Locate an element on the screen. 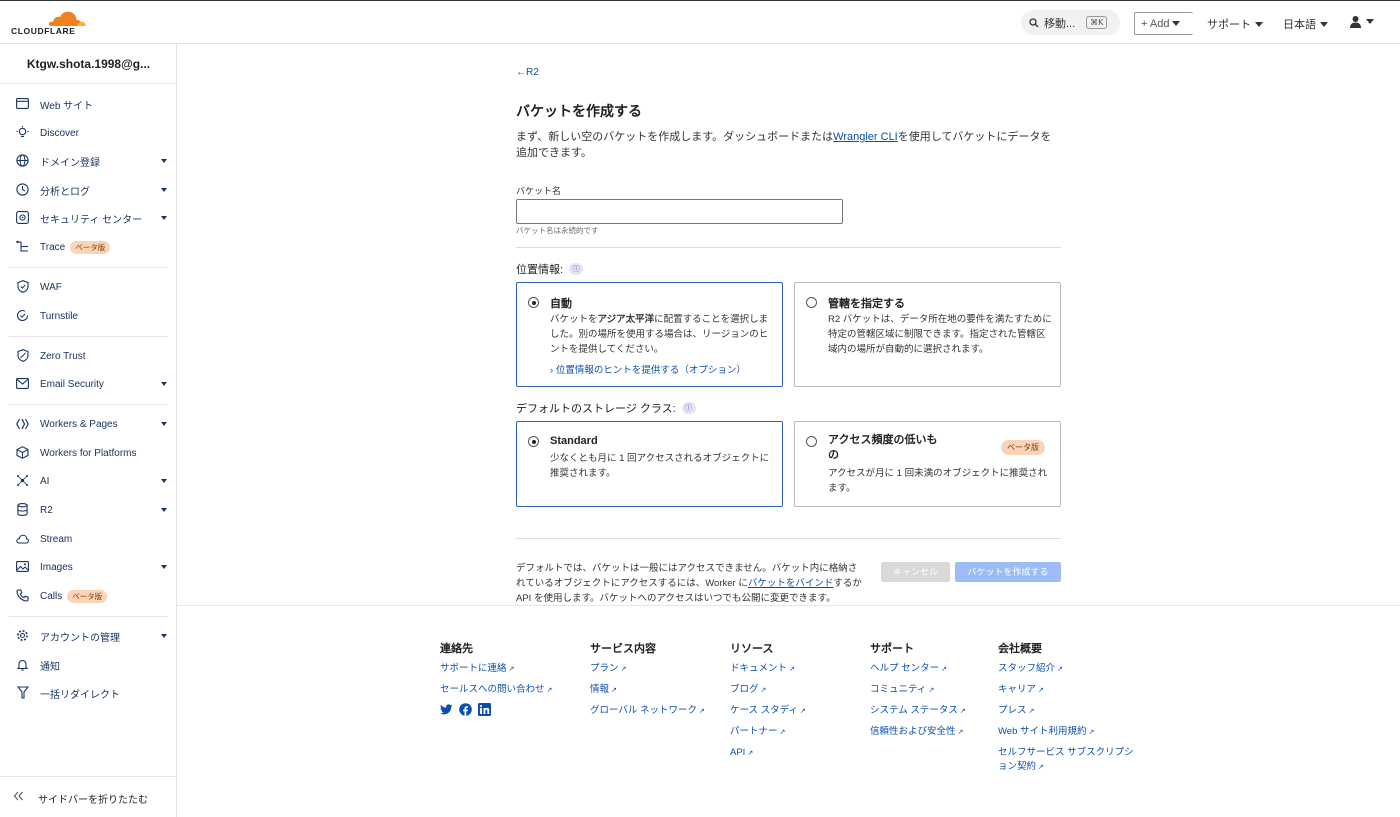 This screenshot has width=1400, height=817. location-hint-label: 位置情報のヒントを提供する（オプション） is located at coordinates (650, 370).